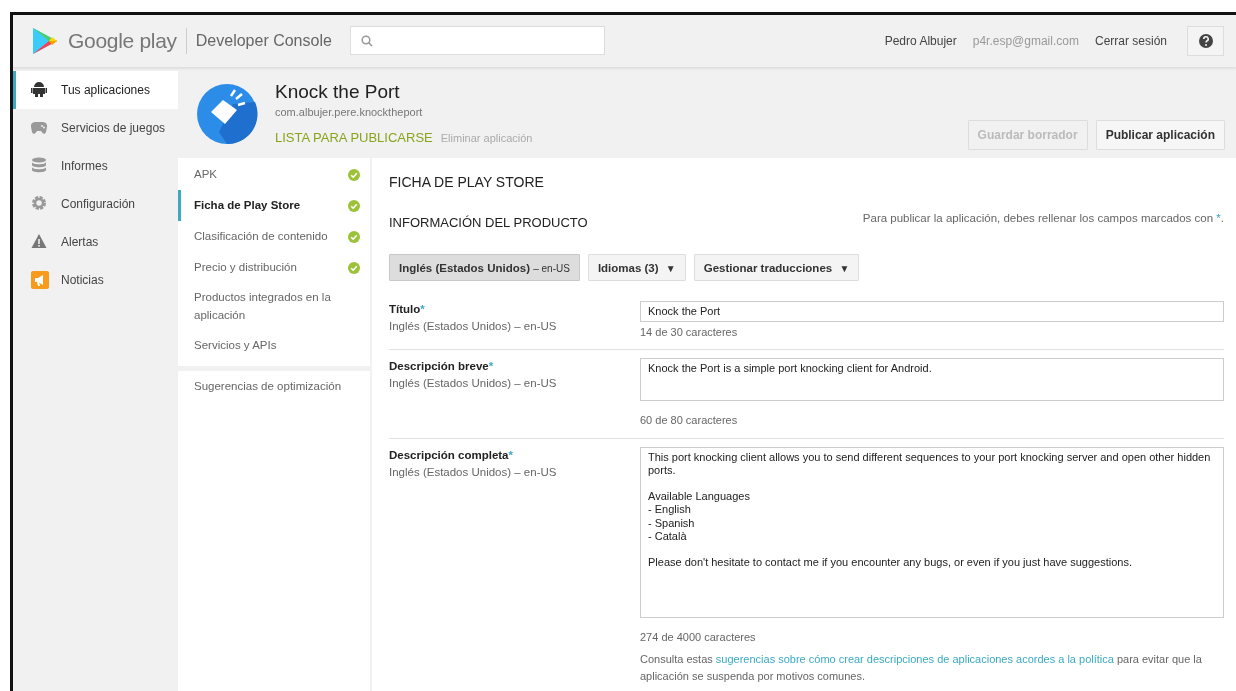 Image resolution: width=1236 pixels, height=691 pixels. I want to click on sidebar-item: Alertas, so click(95, 241).